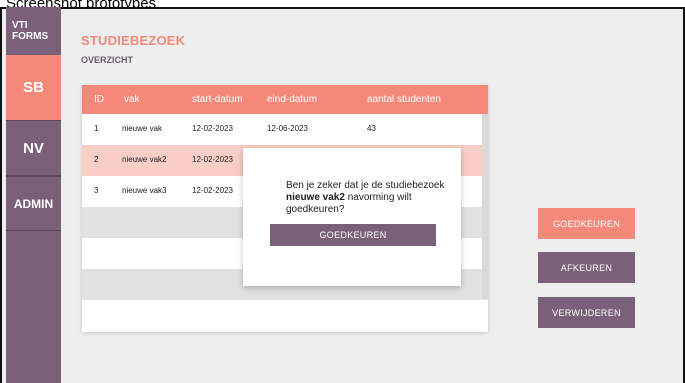 The image size is (685, 383). I want to click on approve-button: GOEDKEUREN, so click(586, 223).